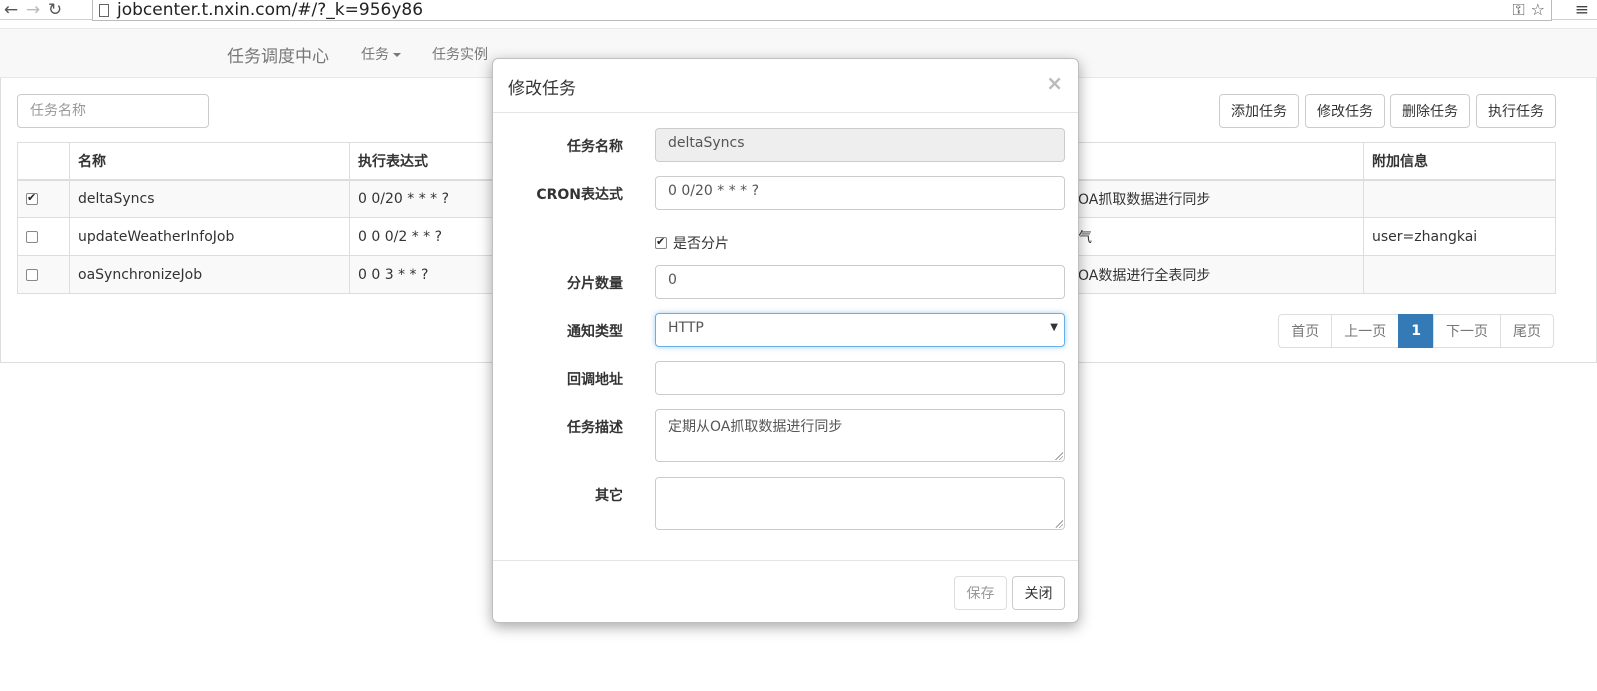  What do you see at coordinates (860, 193) in the screenshot?
I see `cron-field: 0 0/20 * * * ?` at bounding box center [860, 193].